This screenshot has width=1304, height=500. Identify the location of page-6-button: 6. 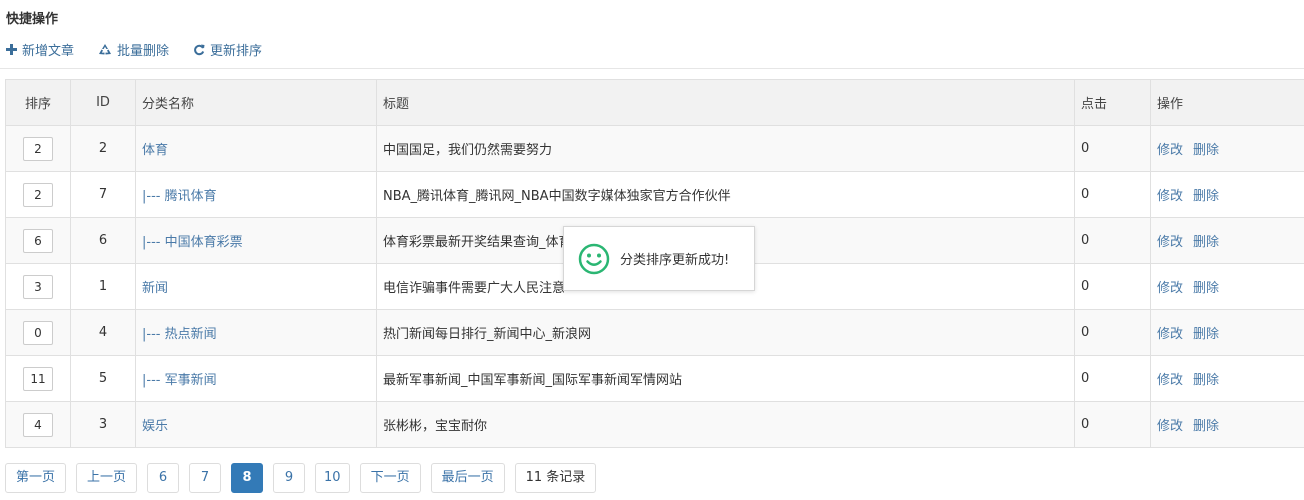
(163, 478).